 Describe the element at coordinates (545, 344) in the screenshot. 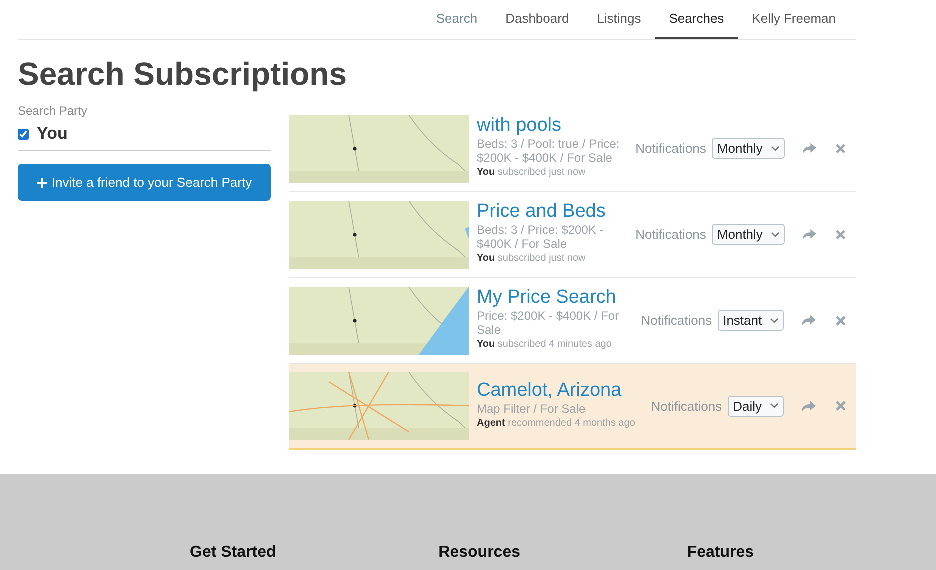

I see `activity-text: You subscribed 4 minutes ago` at that location.